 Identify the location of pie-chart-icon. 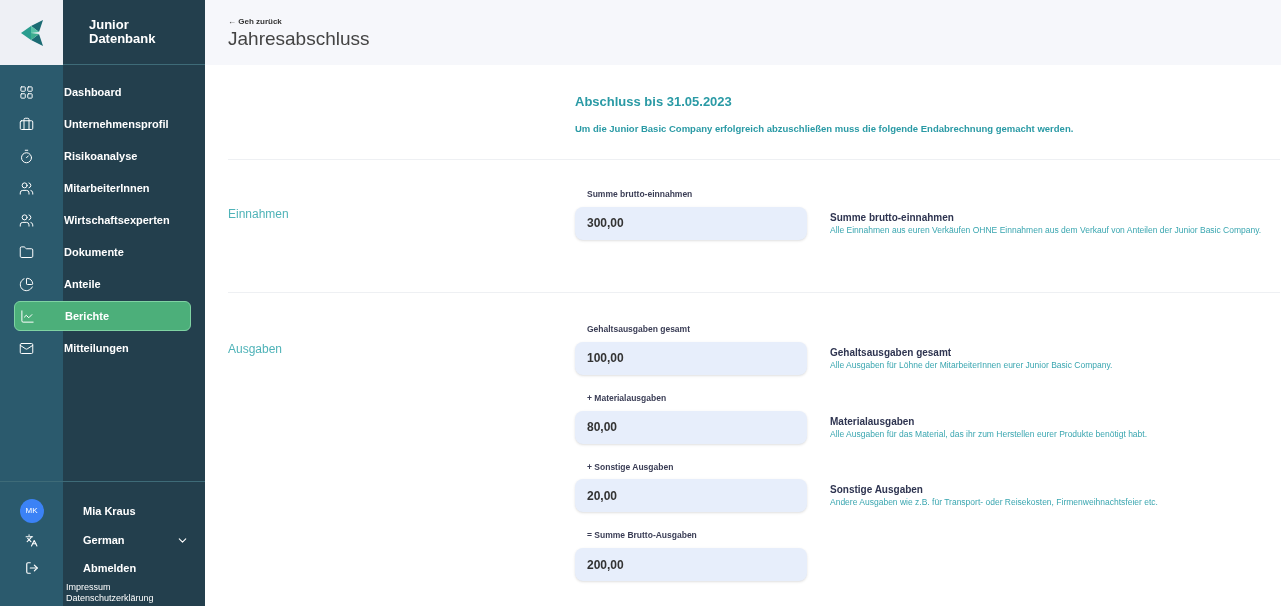
(26, 284).